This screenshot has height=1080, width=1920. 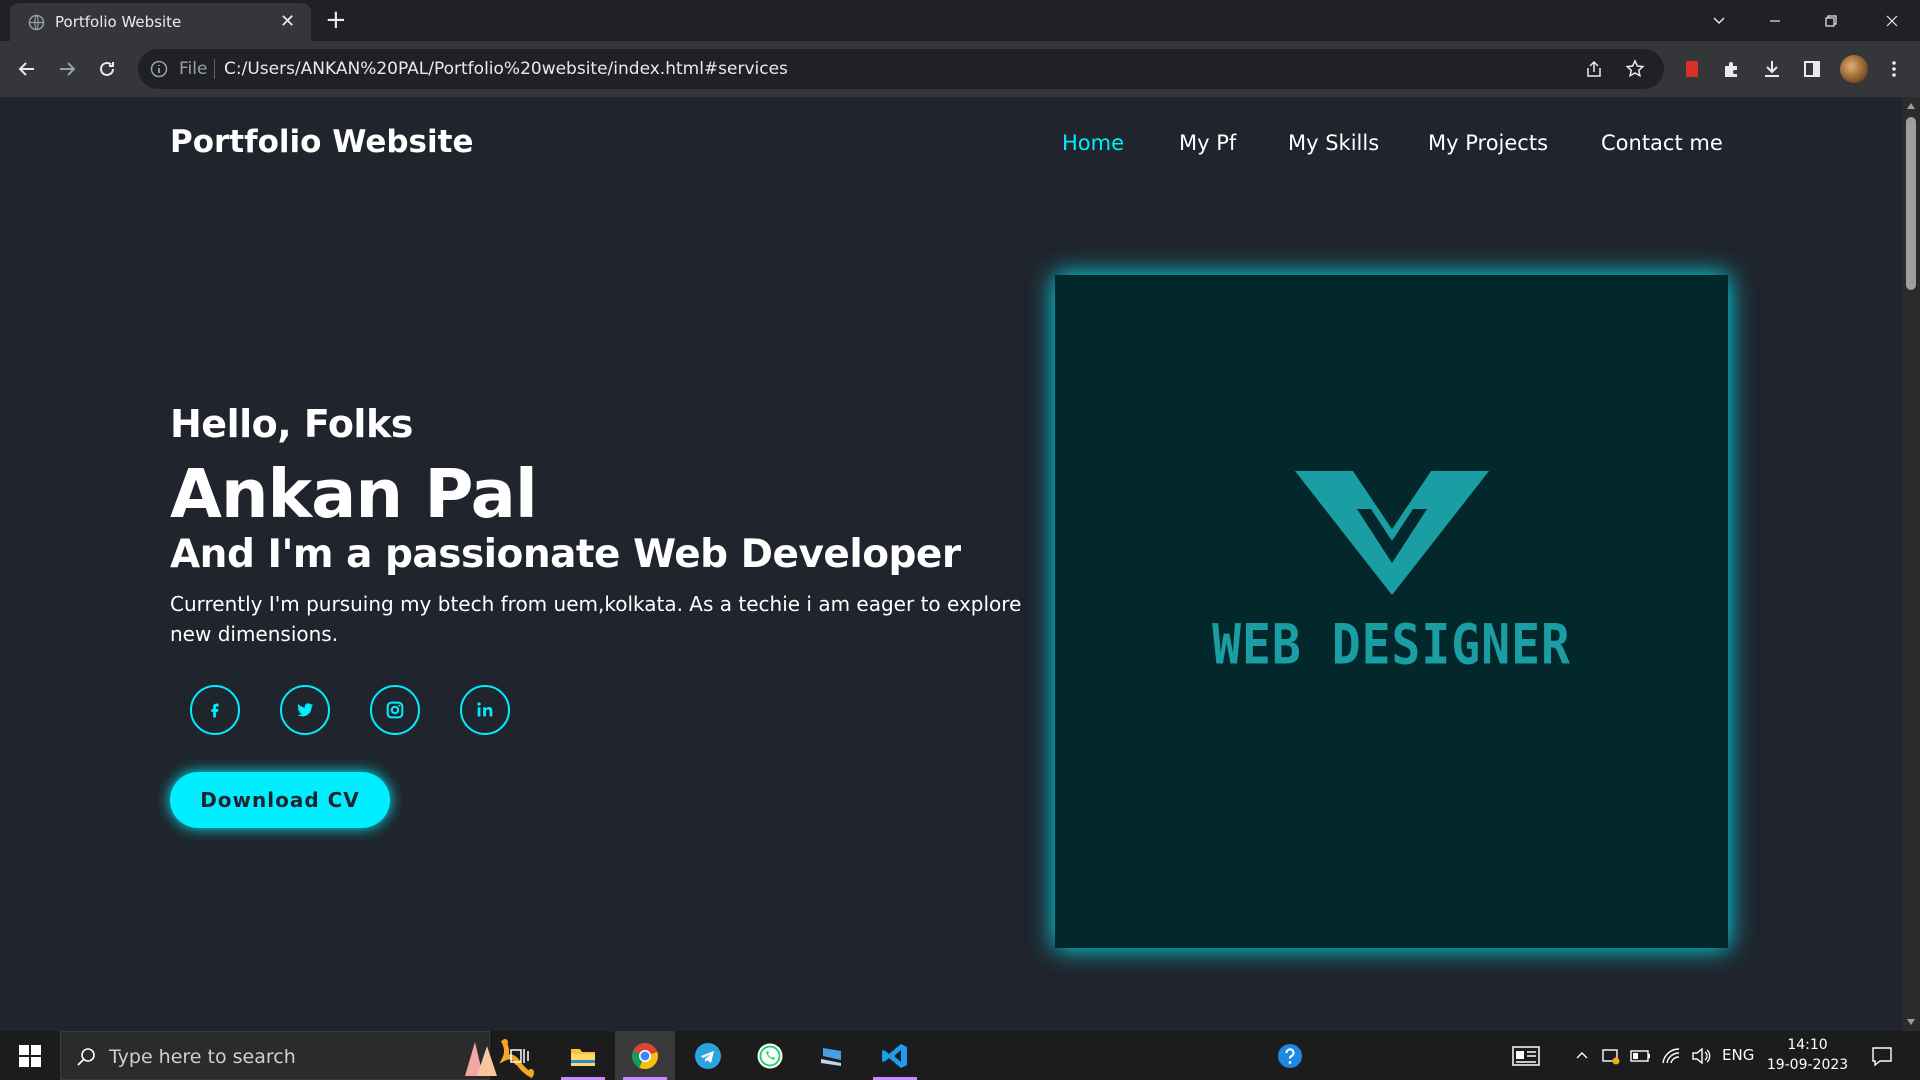 What do you see at coordinates (1812, 69) in the screenshot?
I see `side-panel-icon` at bounding box center [1812, 69].